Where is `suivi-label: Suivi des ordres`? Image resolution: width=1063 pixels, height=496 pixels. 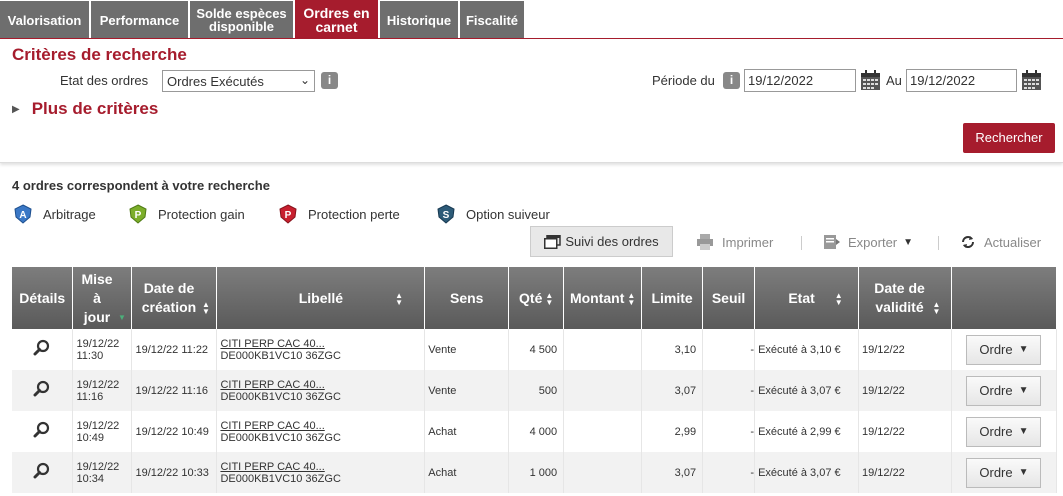
suivi-label: Suivi des ordres is located at coordinates (612, 241).